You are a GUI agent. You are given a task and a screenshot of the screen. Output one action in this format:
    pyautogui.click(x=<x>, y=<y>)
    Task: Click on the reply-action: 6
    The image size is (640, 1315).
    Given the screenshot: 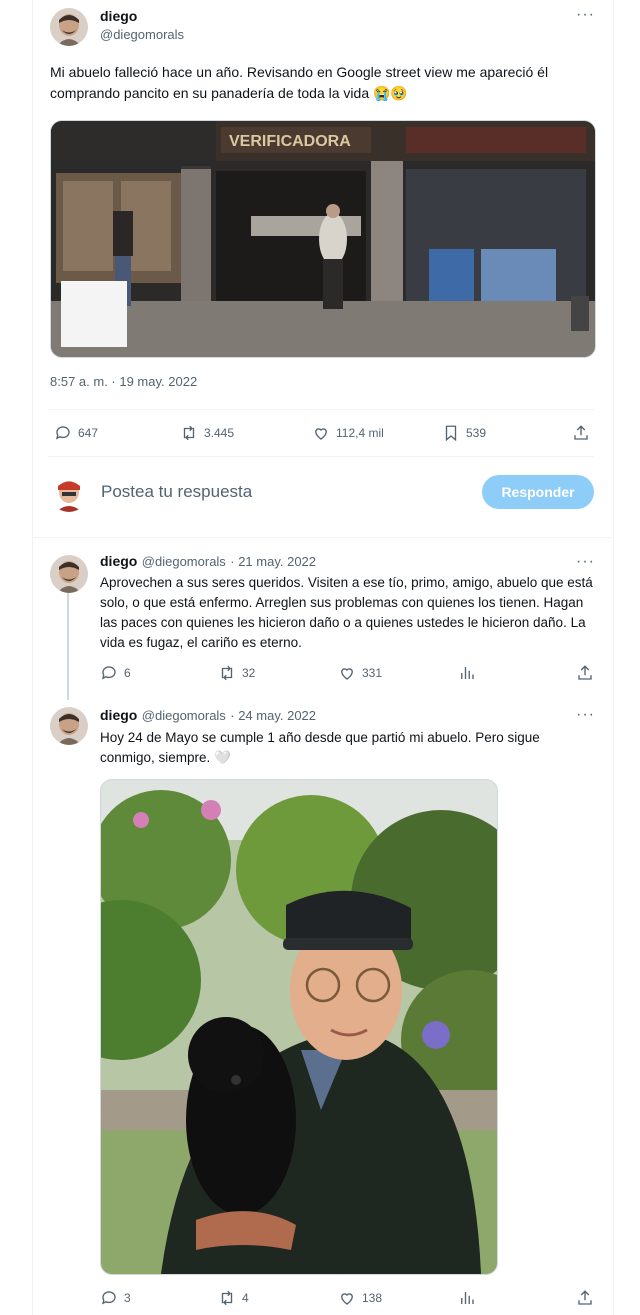 What is the action you would take?
    pyautogui.click(x=115, y=673)
    